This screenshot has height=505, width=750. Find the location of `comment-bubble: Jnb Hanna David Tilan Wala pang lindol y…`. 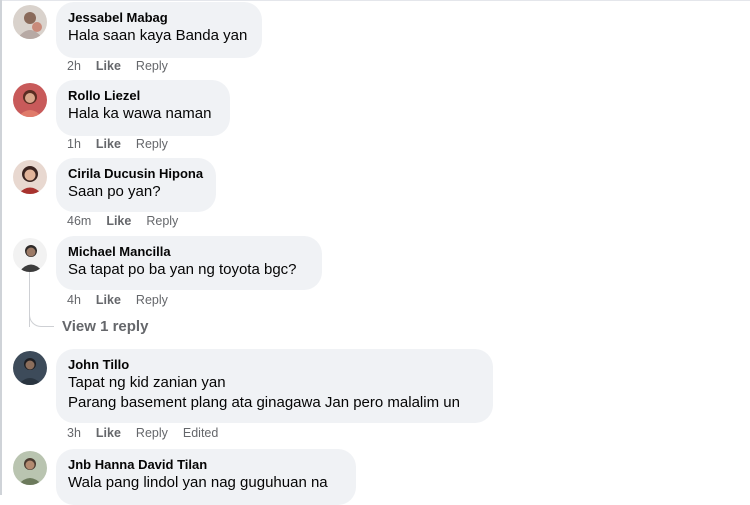

comment-bubble: Jnb Hanna David Tilan Wala pang lindol y… is located at coordinates (206, 477).